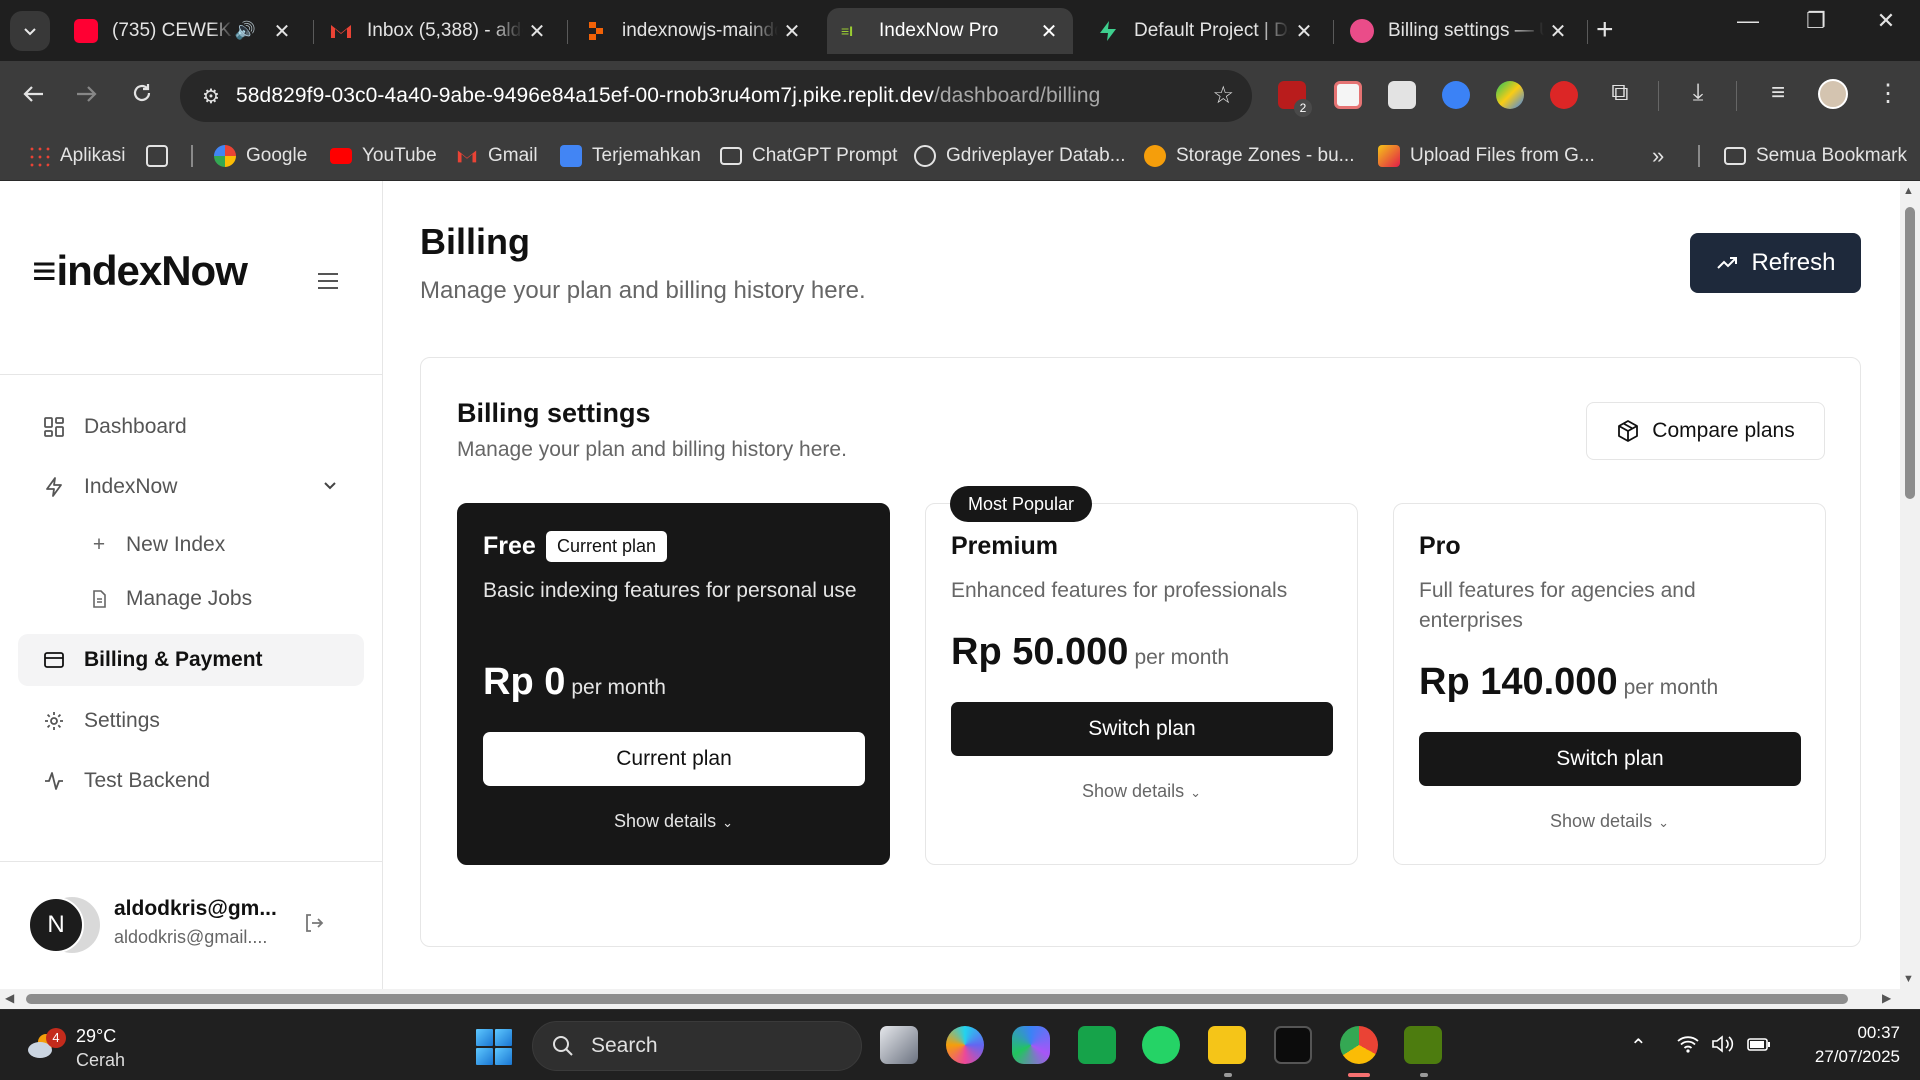  I want to click on horizontal-scrollbar: ◀ ▶, so click(960, 999).